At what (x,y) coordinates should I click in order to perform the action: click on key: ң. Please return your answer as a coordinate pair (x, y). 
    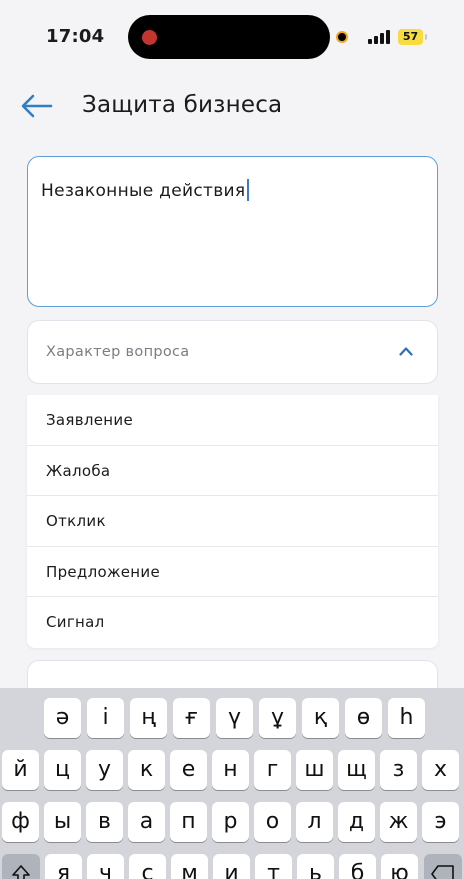
    Looking at the image, I should click on (148, 718).